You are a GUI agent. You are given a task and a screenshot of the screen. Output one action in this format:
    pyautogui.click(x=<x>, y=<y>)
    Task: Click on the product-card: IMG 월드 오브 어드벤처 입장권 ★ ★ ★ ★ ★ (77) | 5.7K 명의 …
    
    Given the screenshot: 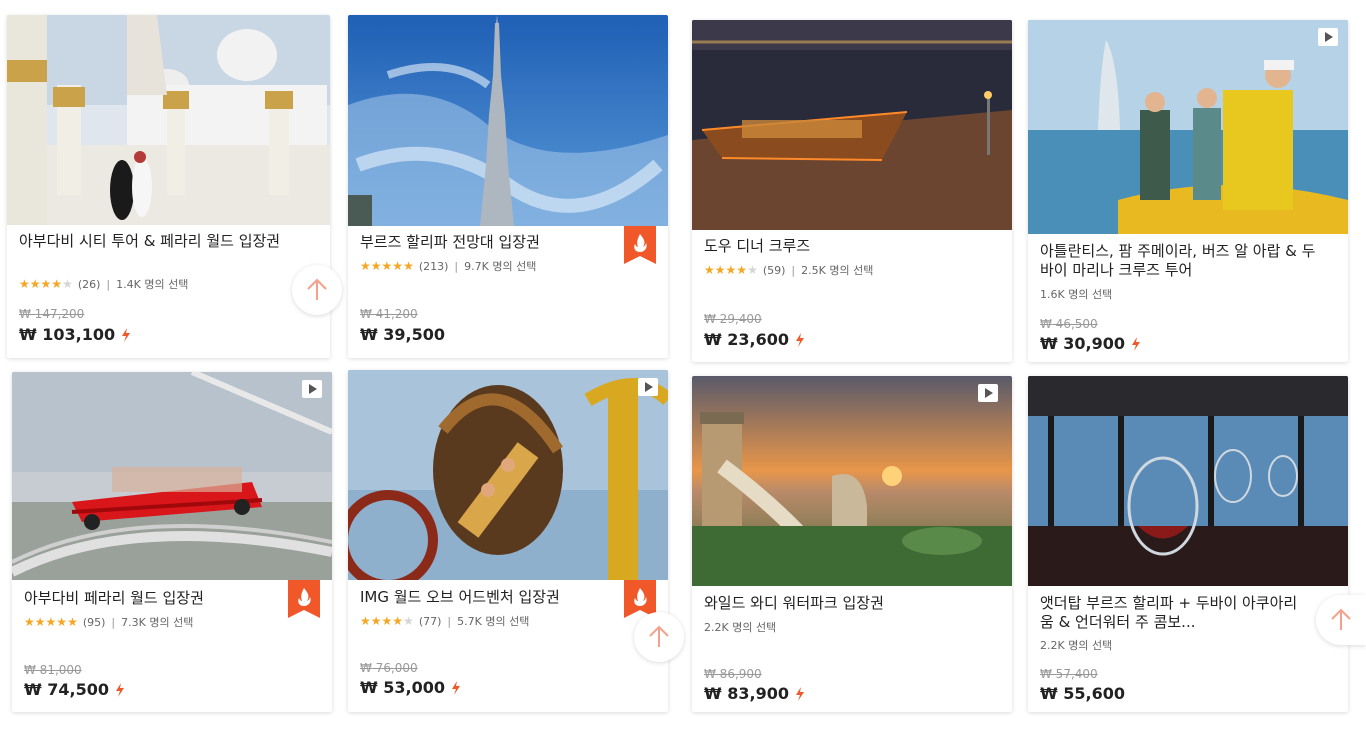 What is the action you would take?
    pyautogui.click(x=508, y=541)
    